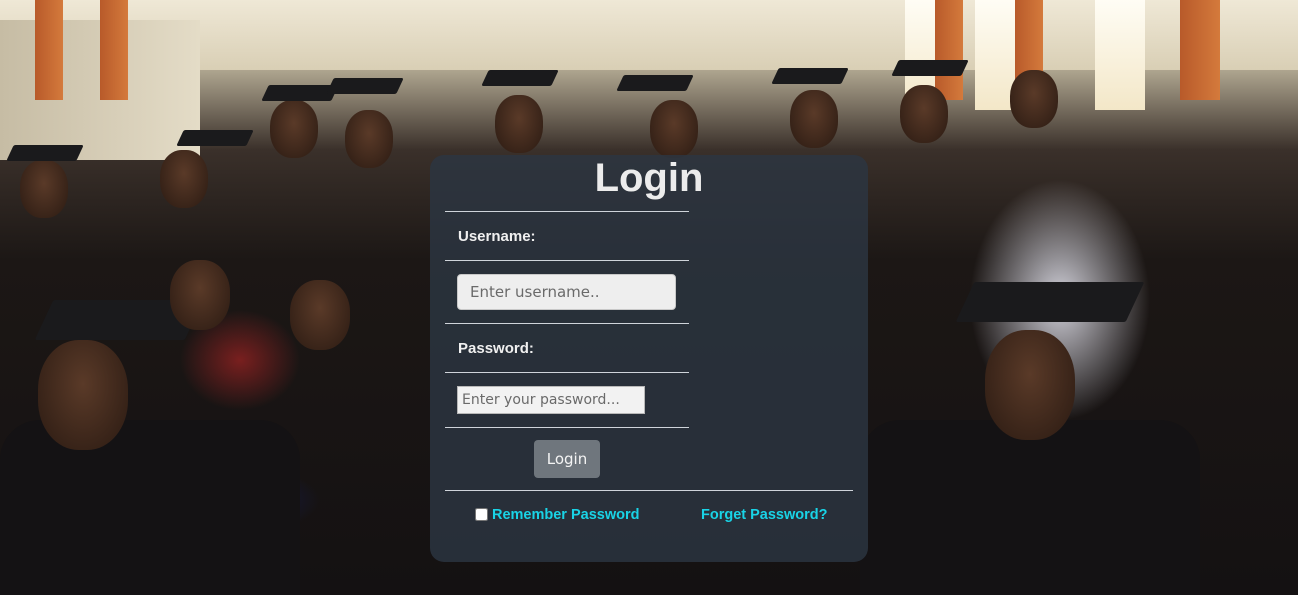 Image resolution: width=1298 pixels, height=595 pixels. What do you see at coordinates (496, 348) in the screenshot?
I see `password-label: Password:` at bounding box center [496, 348].